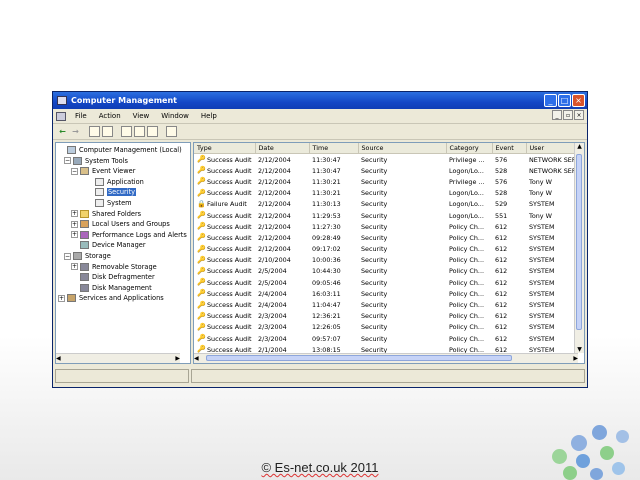 Image resolution: width=640 pixels, height=480 pixels. I want to click on child-restore-button: ▫, so click(568, 115).